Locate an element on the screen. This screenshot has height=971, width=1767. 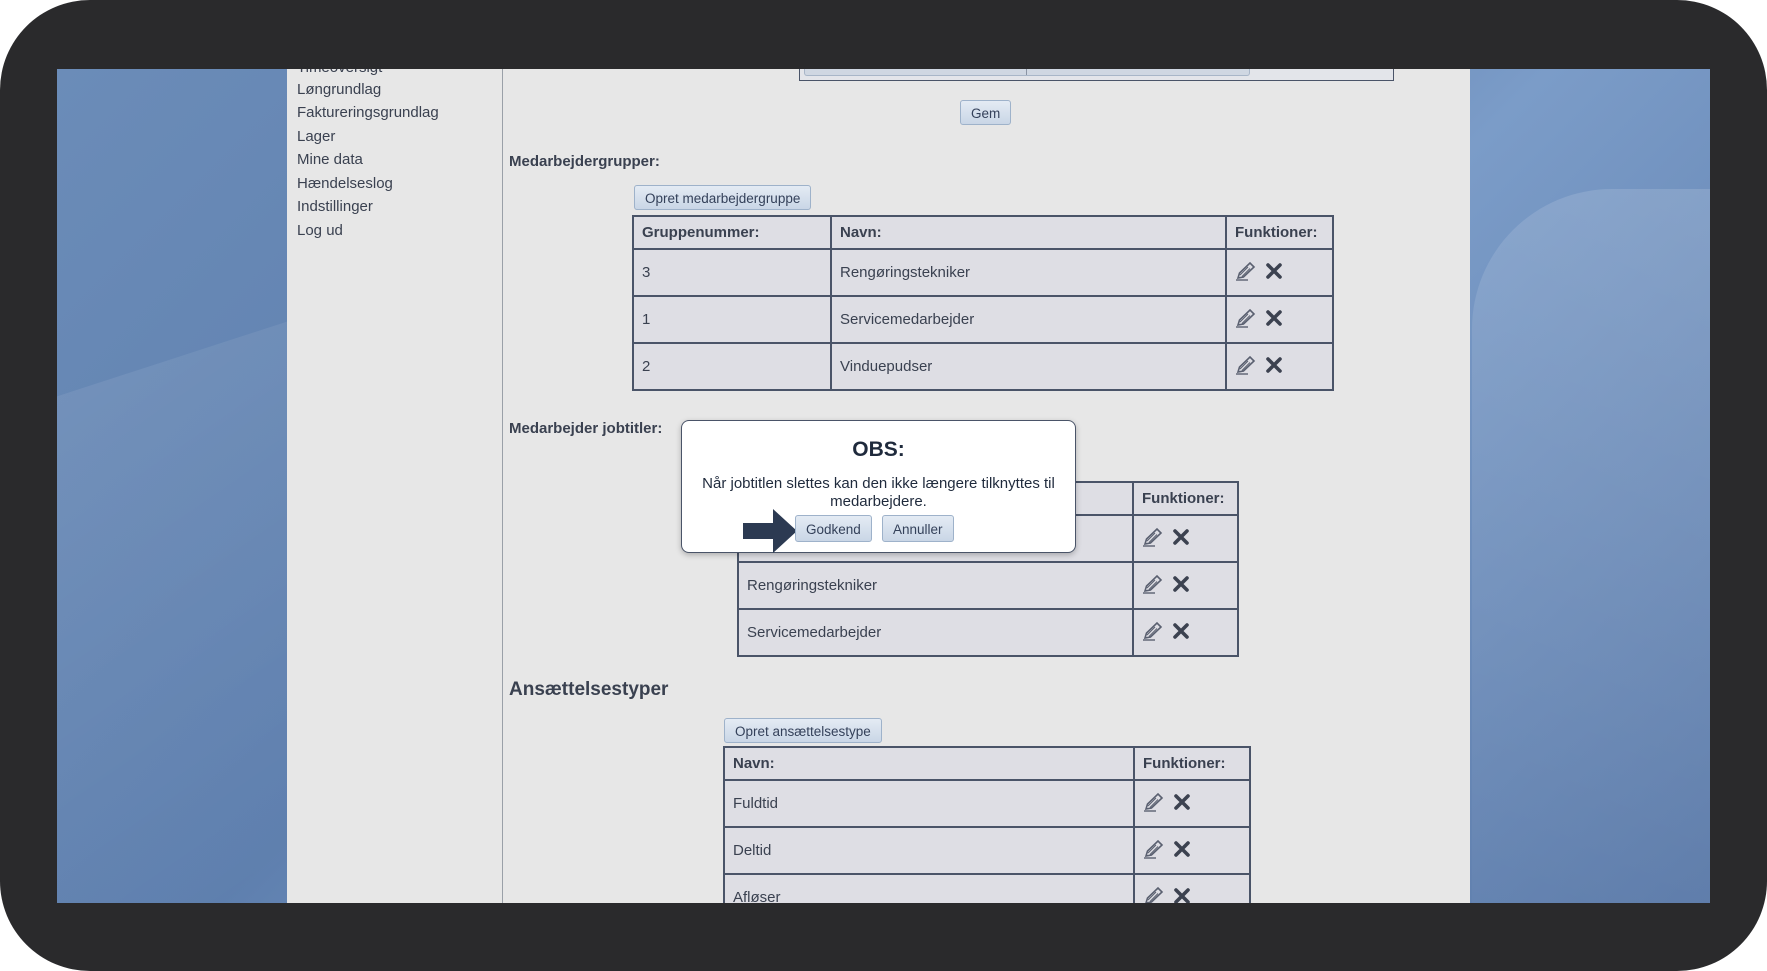
cancel-button: Annuller is located at coordinates (918, 528).